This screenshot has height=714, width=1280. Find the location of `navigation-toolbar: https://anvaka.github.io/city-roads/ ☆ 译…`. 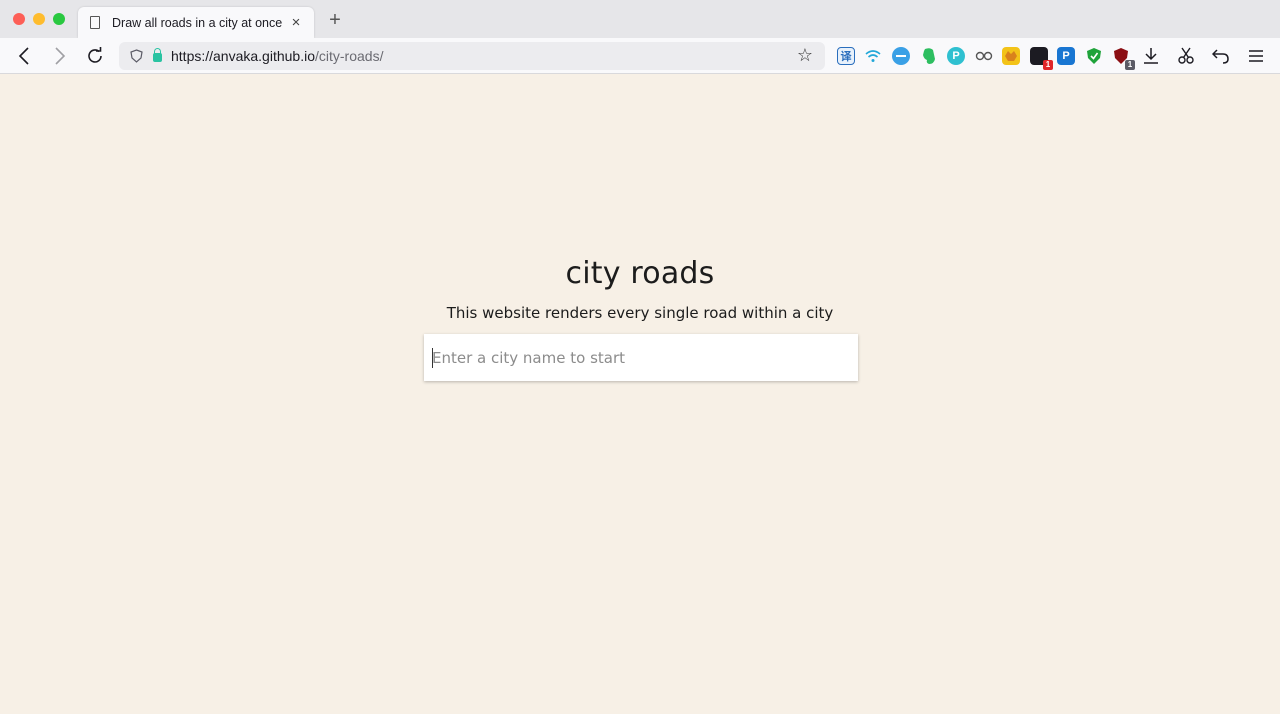

navigation-toolbar: https://anvaka.github.io/city-roads/ ☆ 译… is located at coordinates (640, 56).